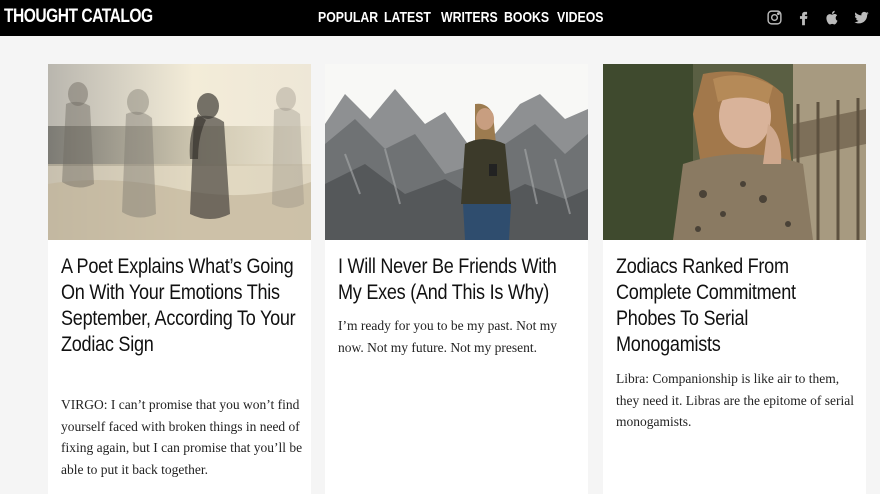 This screenshot has width=880, height=494. I want to click on nav-popular: POPULAR, so click(348, 17).